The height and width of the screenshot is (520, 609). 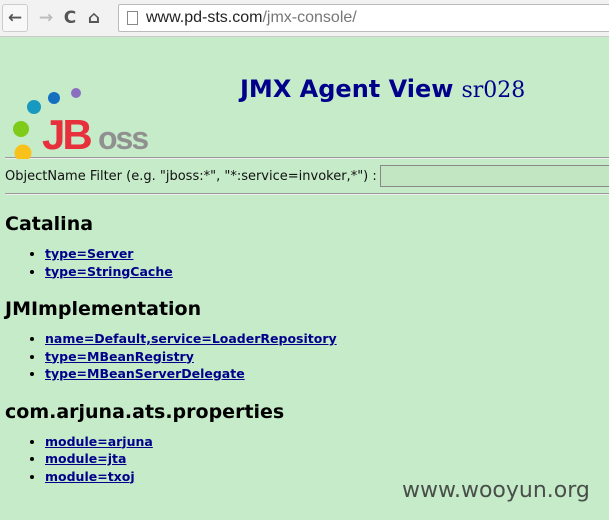 I want to click on agent-id: sr028, so click(x=493, y=90).